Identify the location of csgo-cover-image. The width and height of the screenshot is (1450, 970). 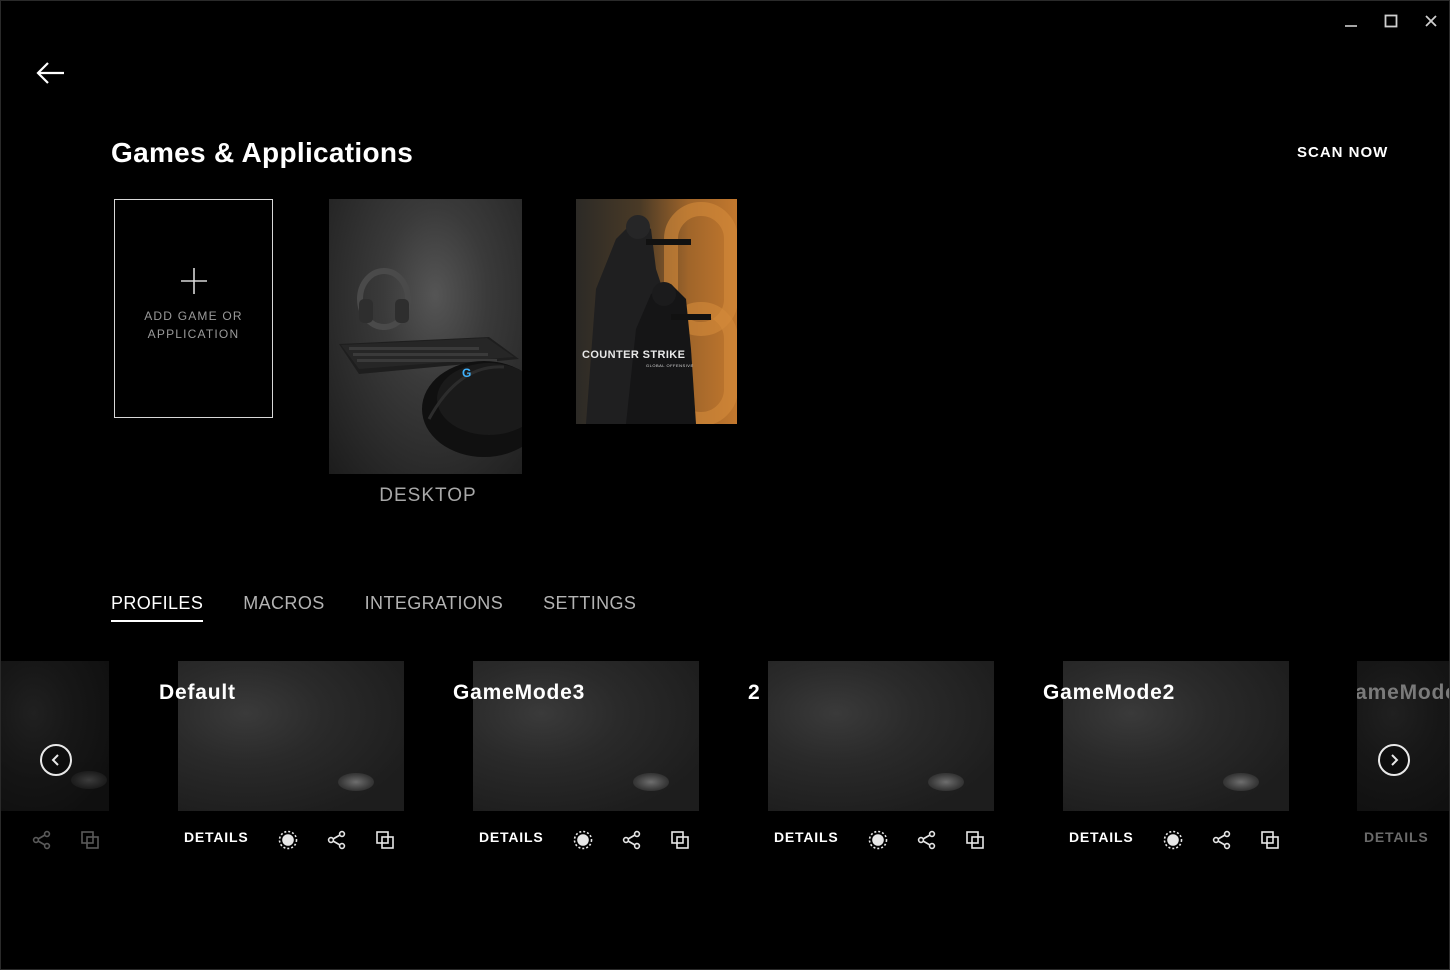
(661, 313).